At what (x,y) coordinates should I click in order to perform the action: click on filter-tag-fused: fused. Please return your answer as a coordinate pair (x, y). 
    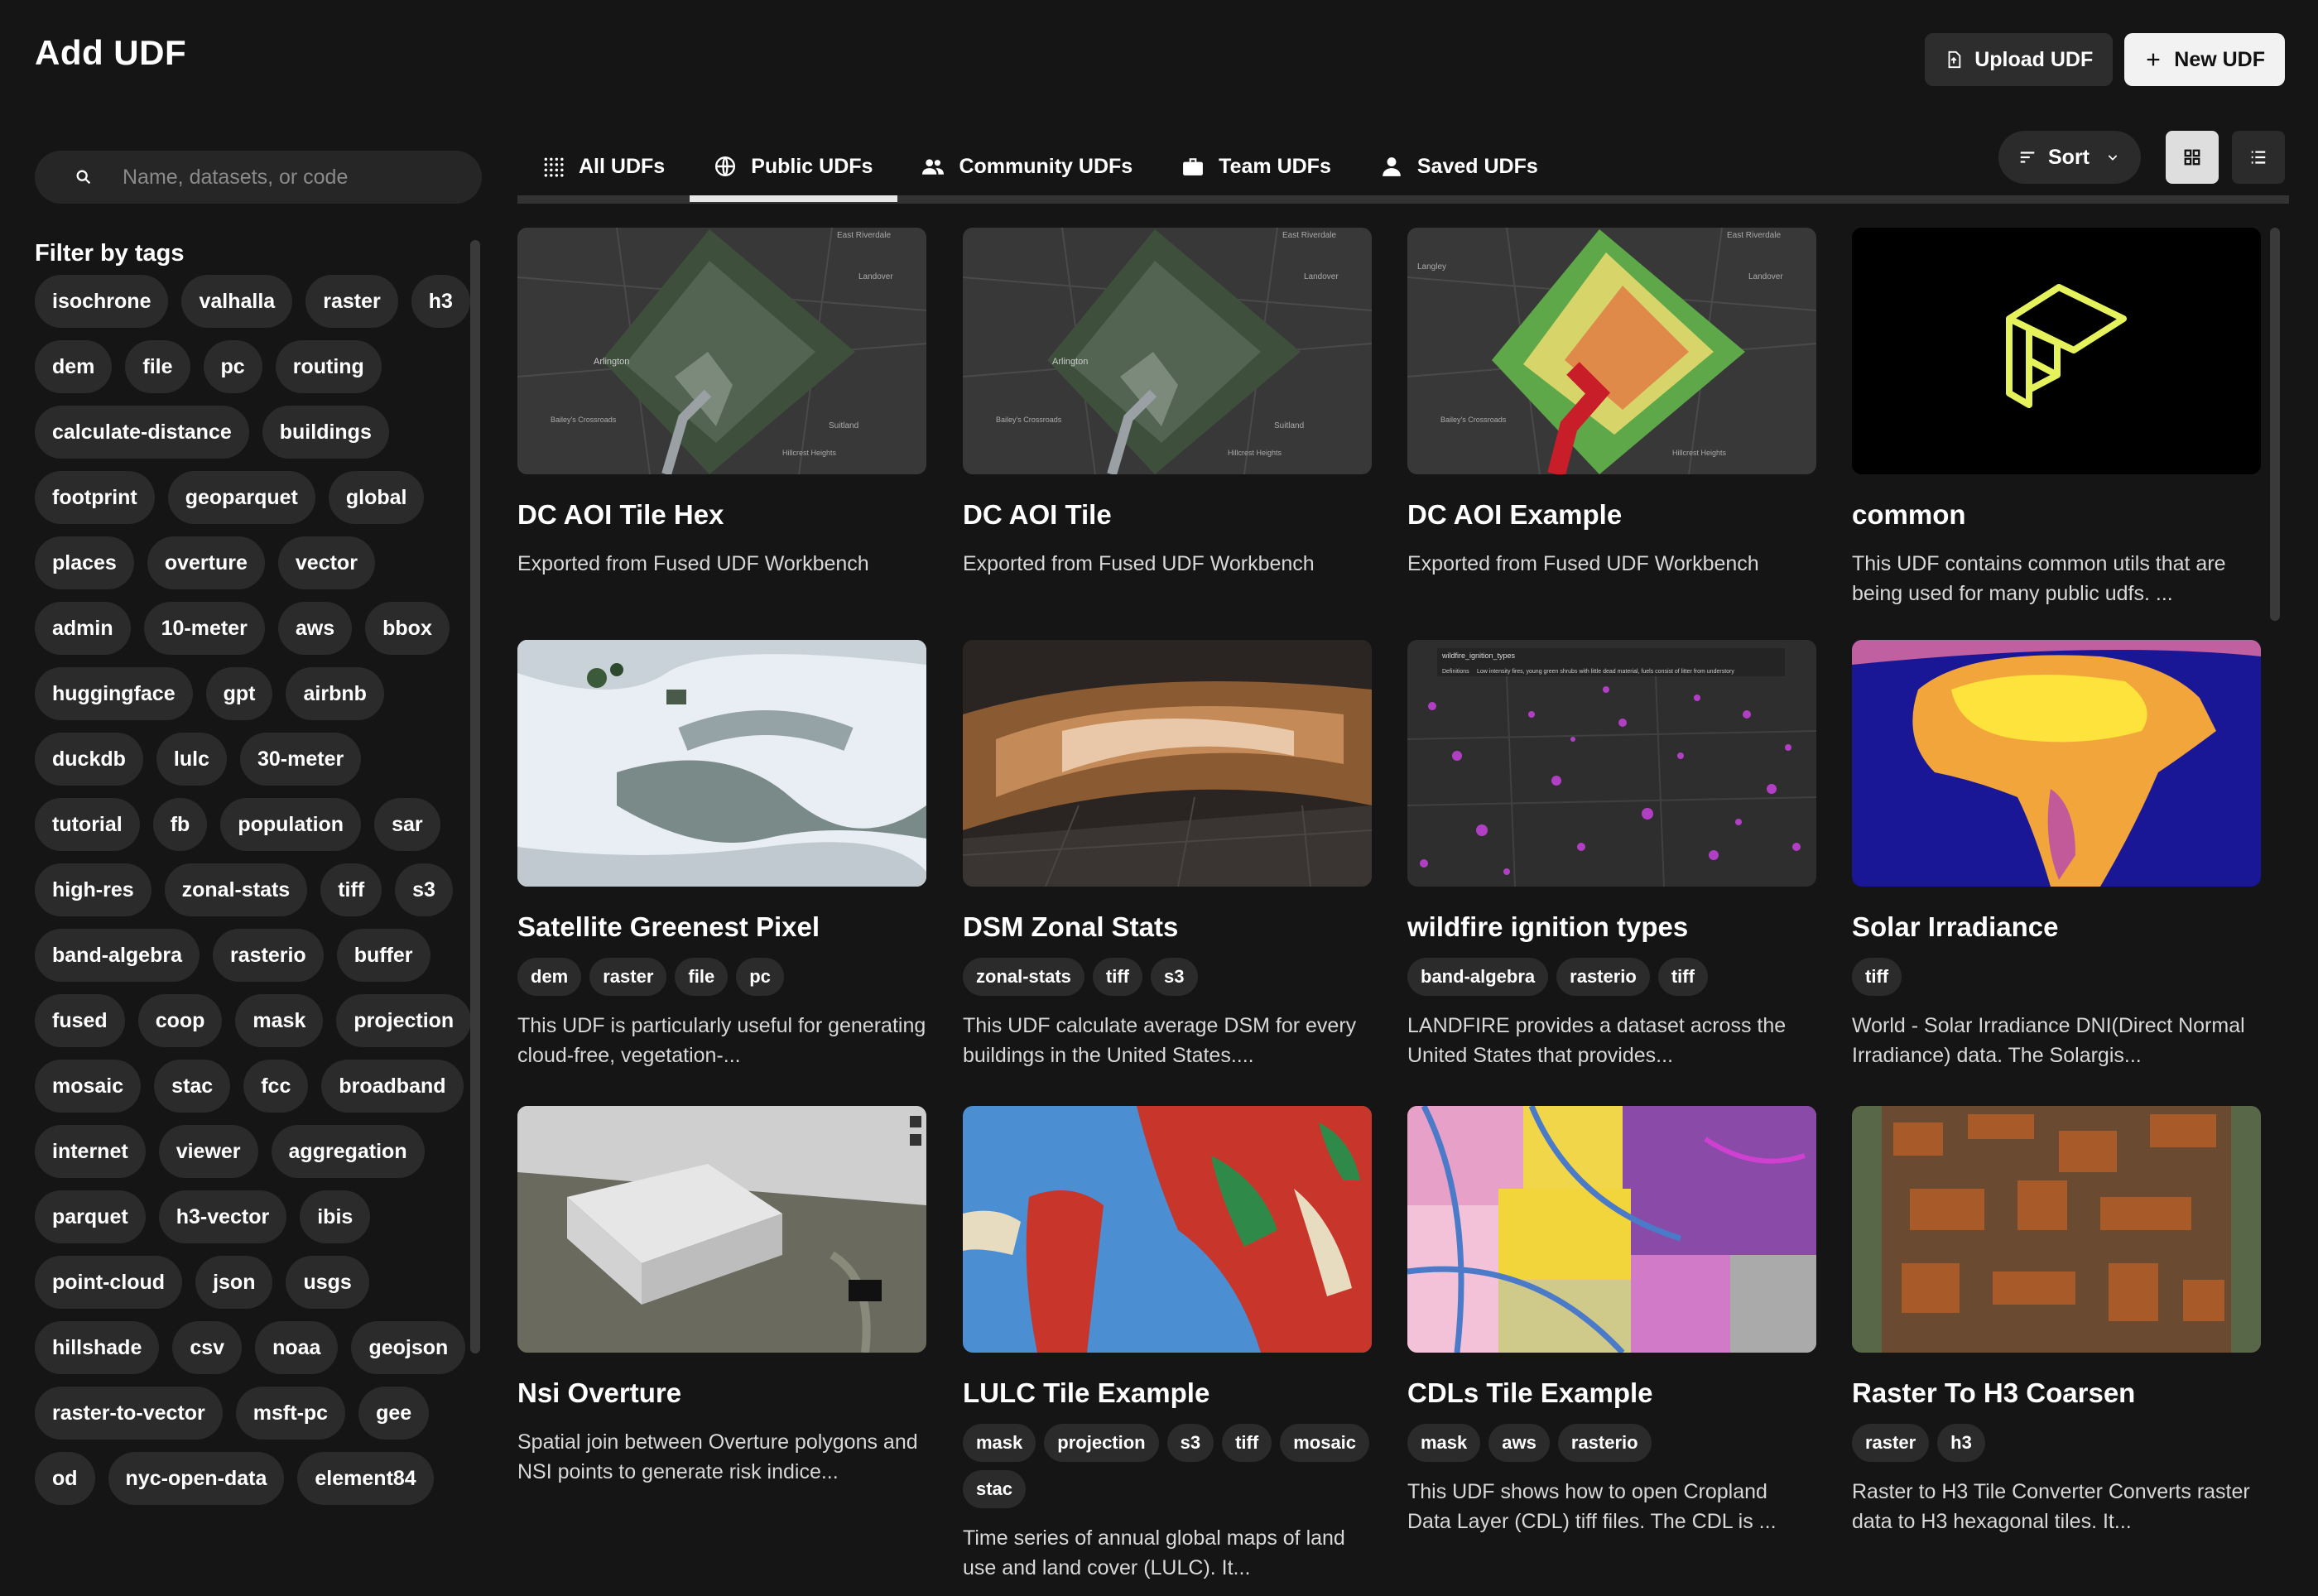
    Looking at the image, I should click on (80, 1020).